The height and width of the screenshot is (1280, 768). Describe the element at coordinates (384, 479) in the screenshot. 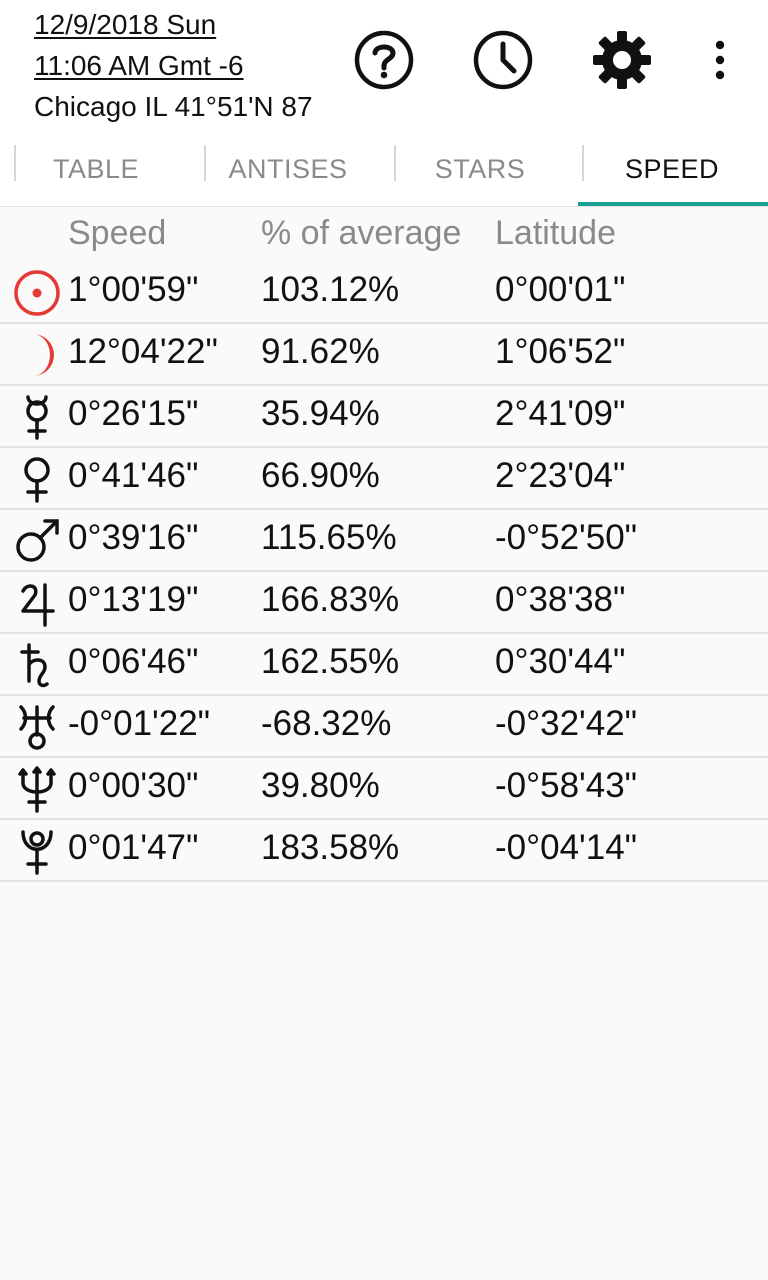

I see `table-row: 0°41'46" 66.90% 2°23'04"` at that location.